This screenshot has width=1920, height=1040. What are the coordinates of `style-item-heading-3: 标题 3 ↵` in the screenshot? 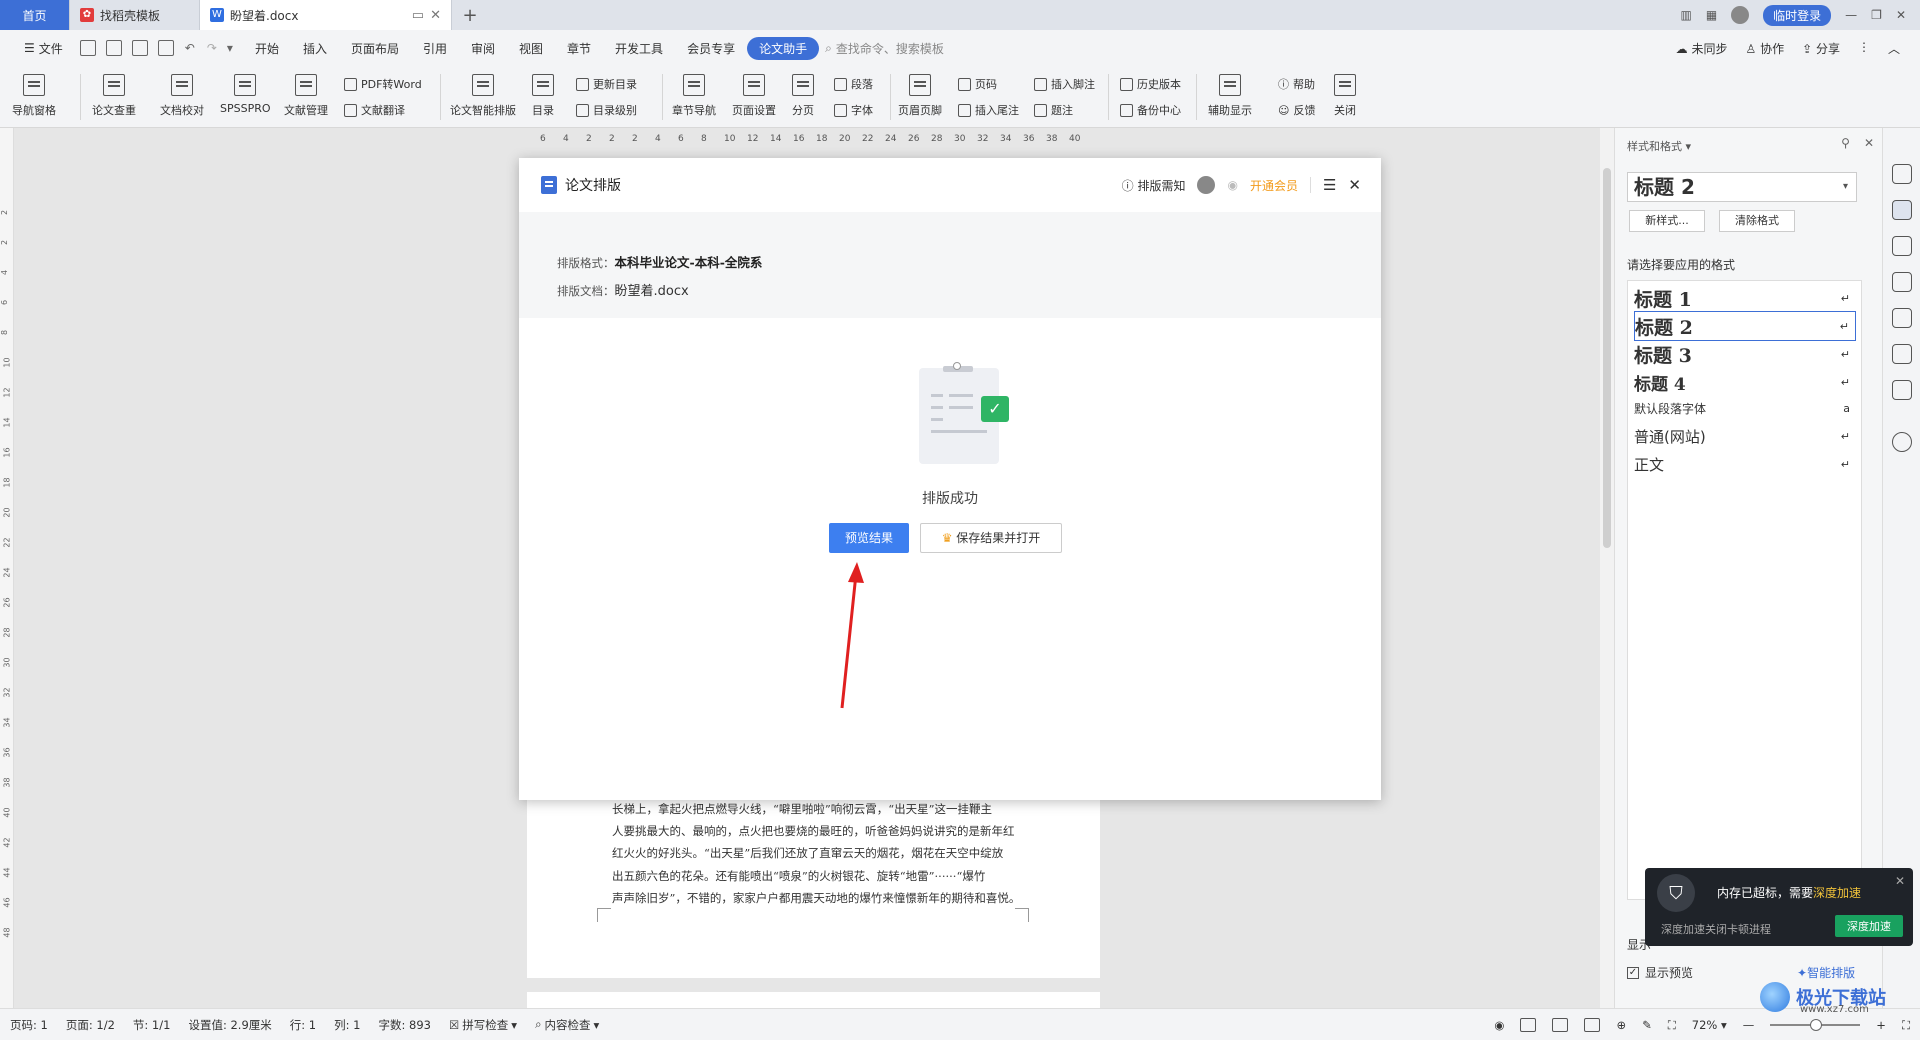 It's located at (1745, 354).